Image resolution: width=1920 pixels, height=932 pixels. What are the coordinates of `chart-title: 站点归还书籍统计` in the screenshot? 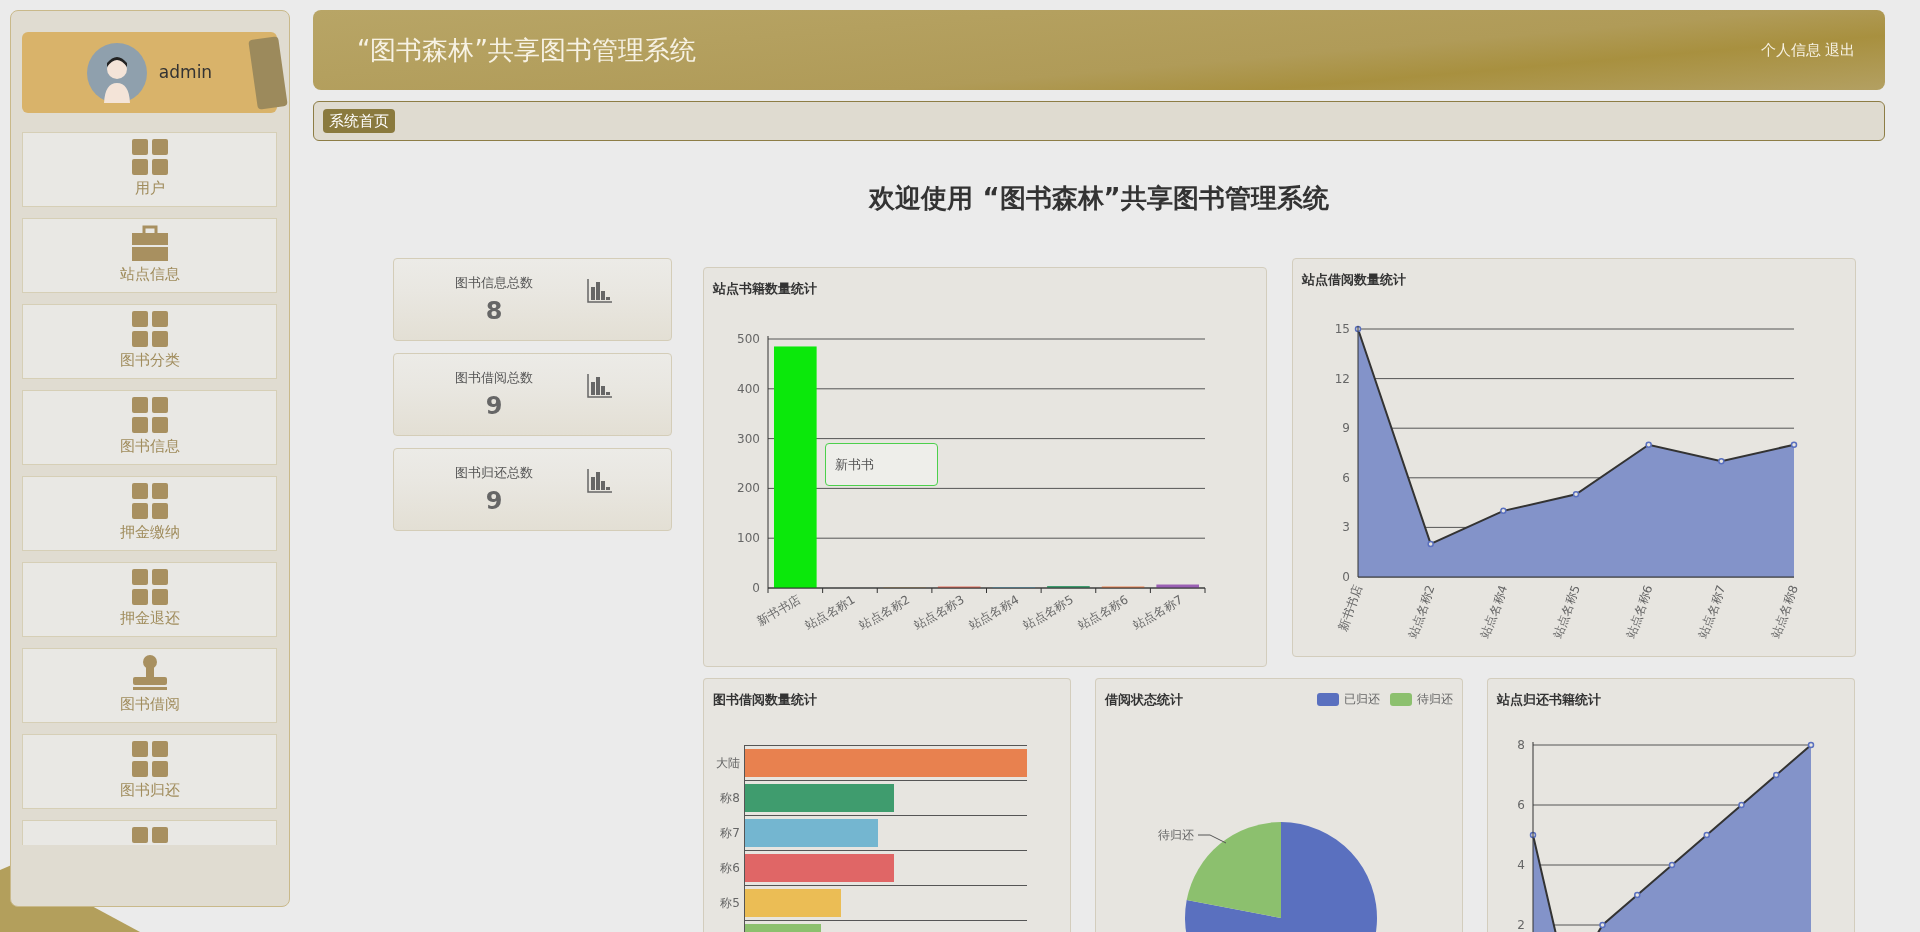 It's located at (1549, 700).